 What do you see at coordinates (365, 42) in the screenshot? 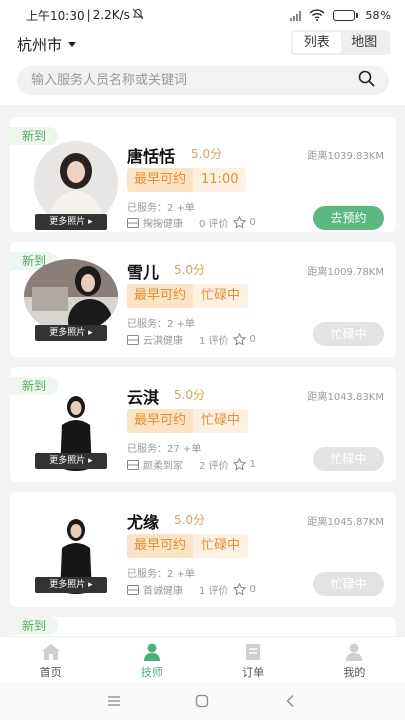
I see `tab-map: 地图` at bounding box center [365, 42].